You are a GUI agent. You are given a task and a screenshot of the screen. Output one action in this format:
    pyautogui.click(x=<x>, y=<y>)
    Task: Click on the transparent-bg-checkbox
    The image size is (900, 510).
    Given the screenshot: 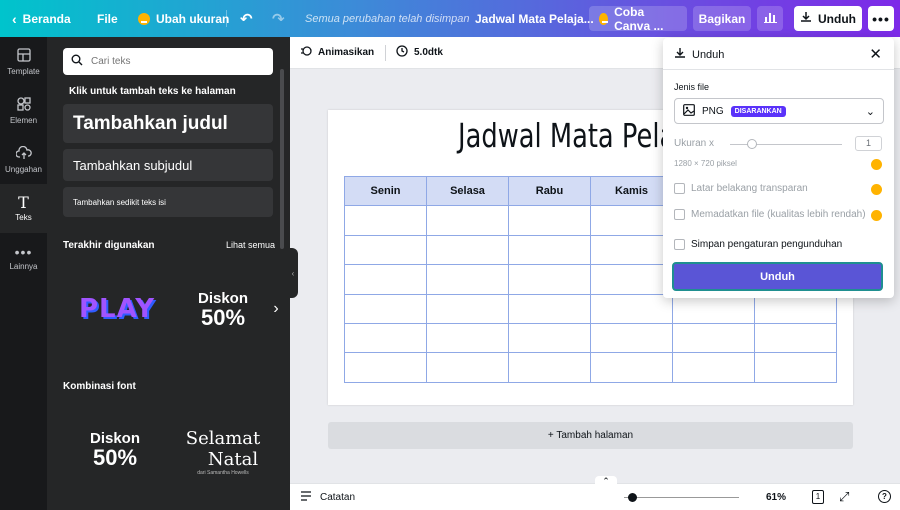 What is the action you would take?
    pyautogui.click(x=679, y=188)
    